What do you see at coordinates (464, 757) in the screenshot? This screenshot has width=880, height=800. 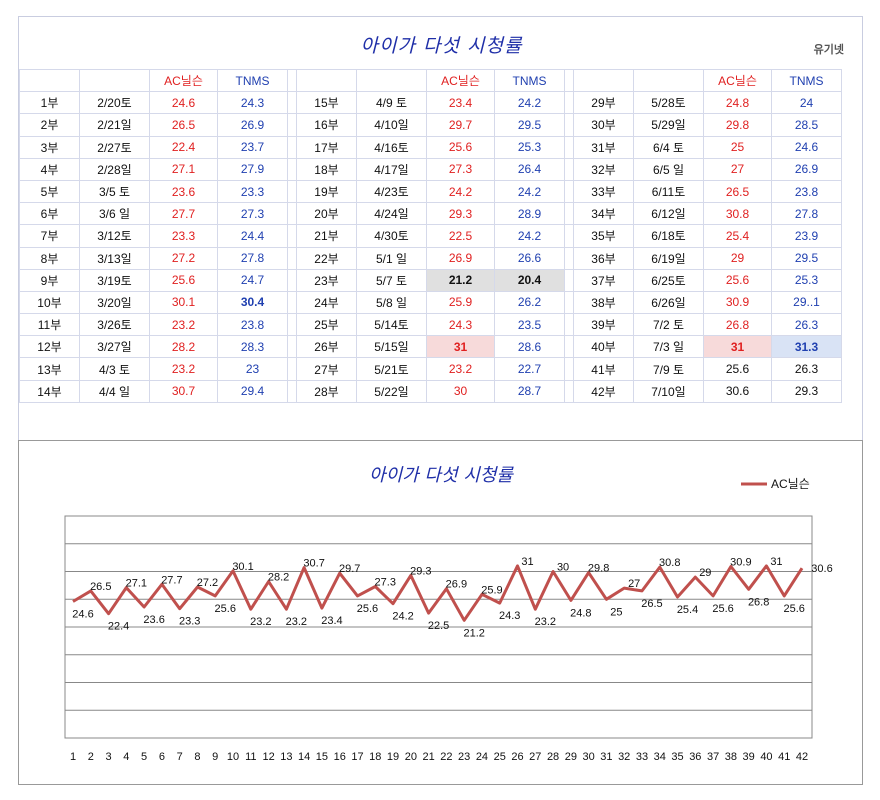 I see `x-tick-label: 23` at bounding box center [464, 757].